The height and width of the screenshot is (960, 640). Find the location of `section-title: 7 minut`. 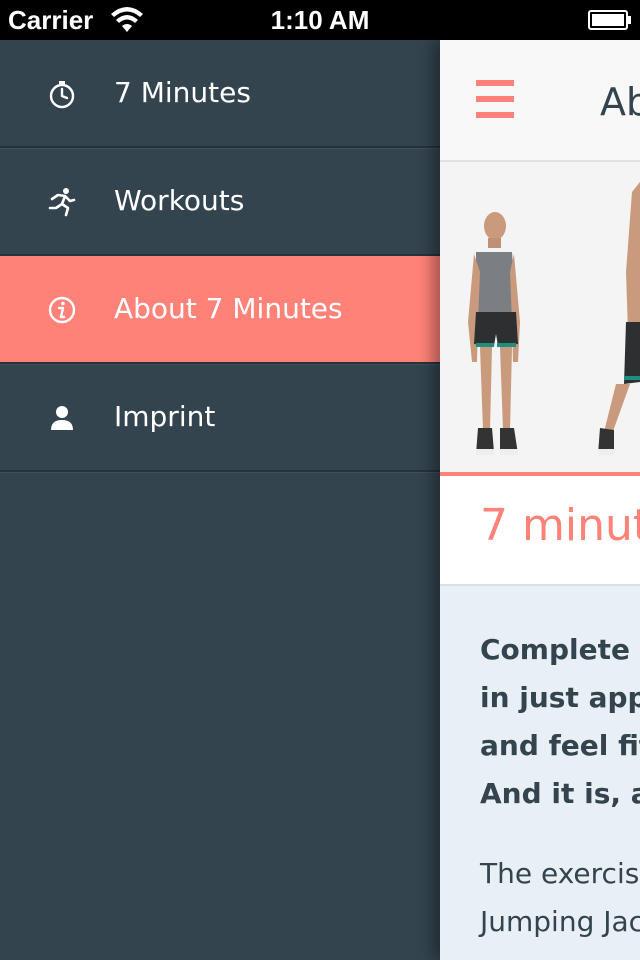

section-title: 7 minut is located at coordinates (560, 525).